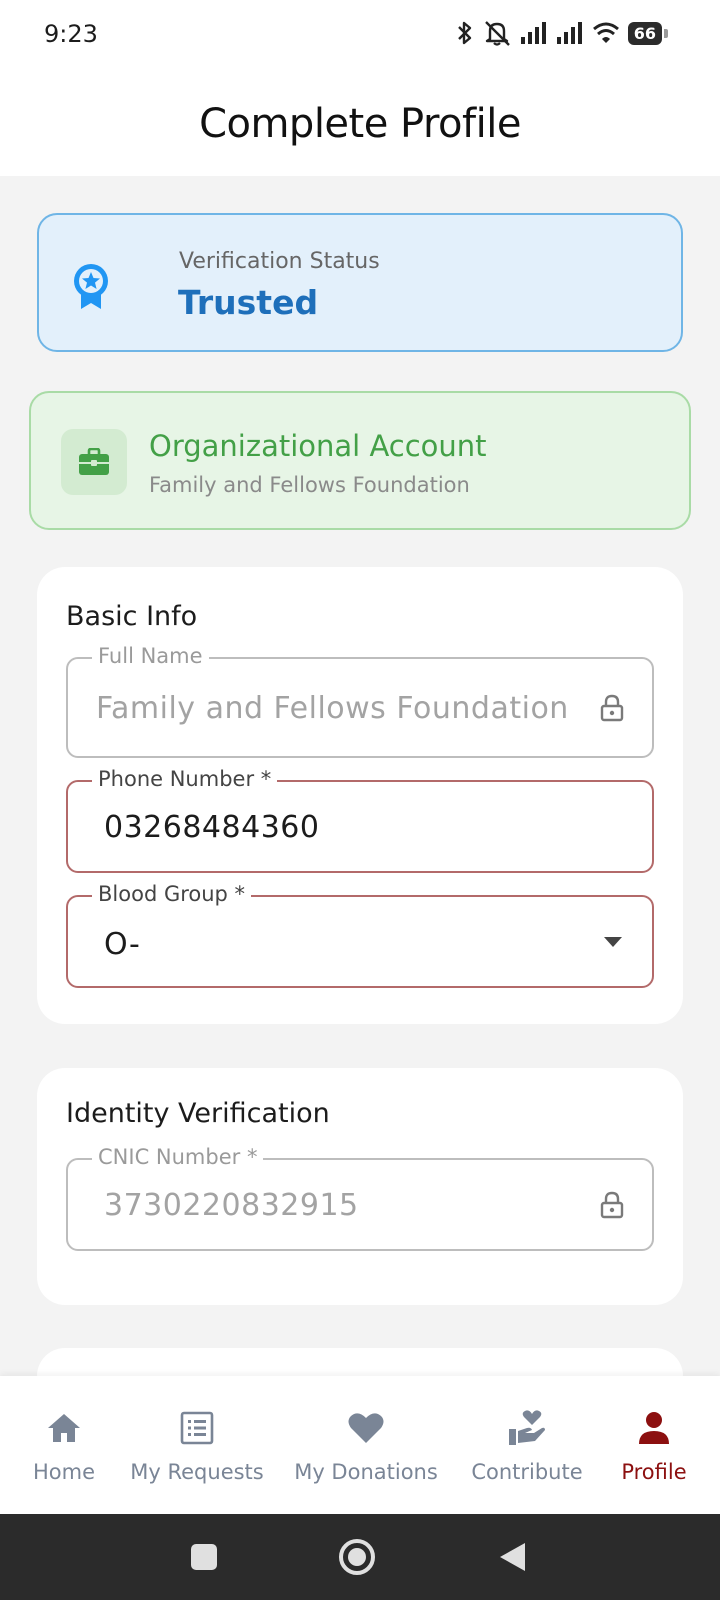 The width and height of the screenshot is (720, 1600). What do you see at coordinates (360, 820) in the screenshot?
I see `phone-number-field: Phone Number * 03268484360` at bounding box center [360, 820].